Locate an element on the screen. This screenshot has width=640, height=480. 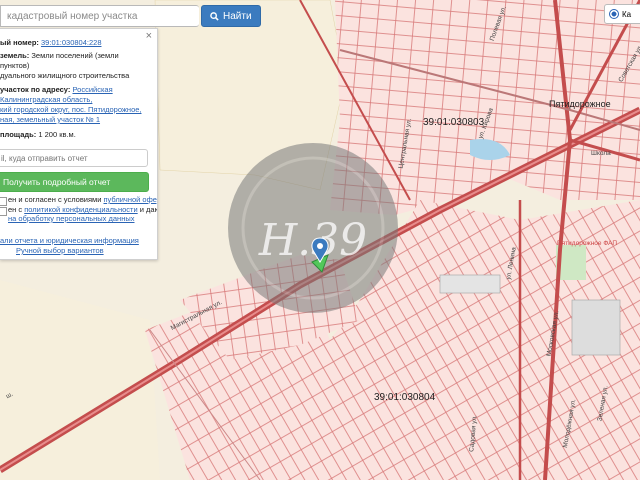
email-field is located at coordinates (74, 158).